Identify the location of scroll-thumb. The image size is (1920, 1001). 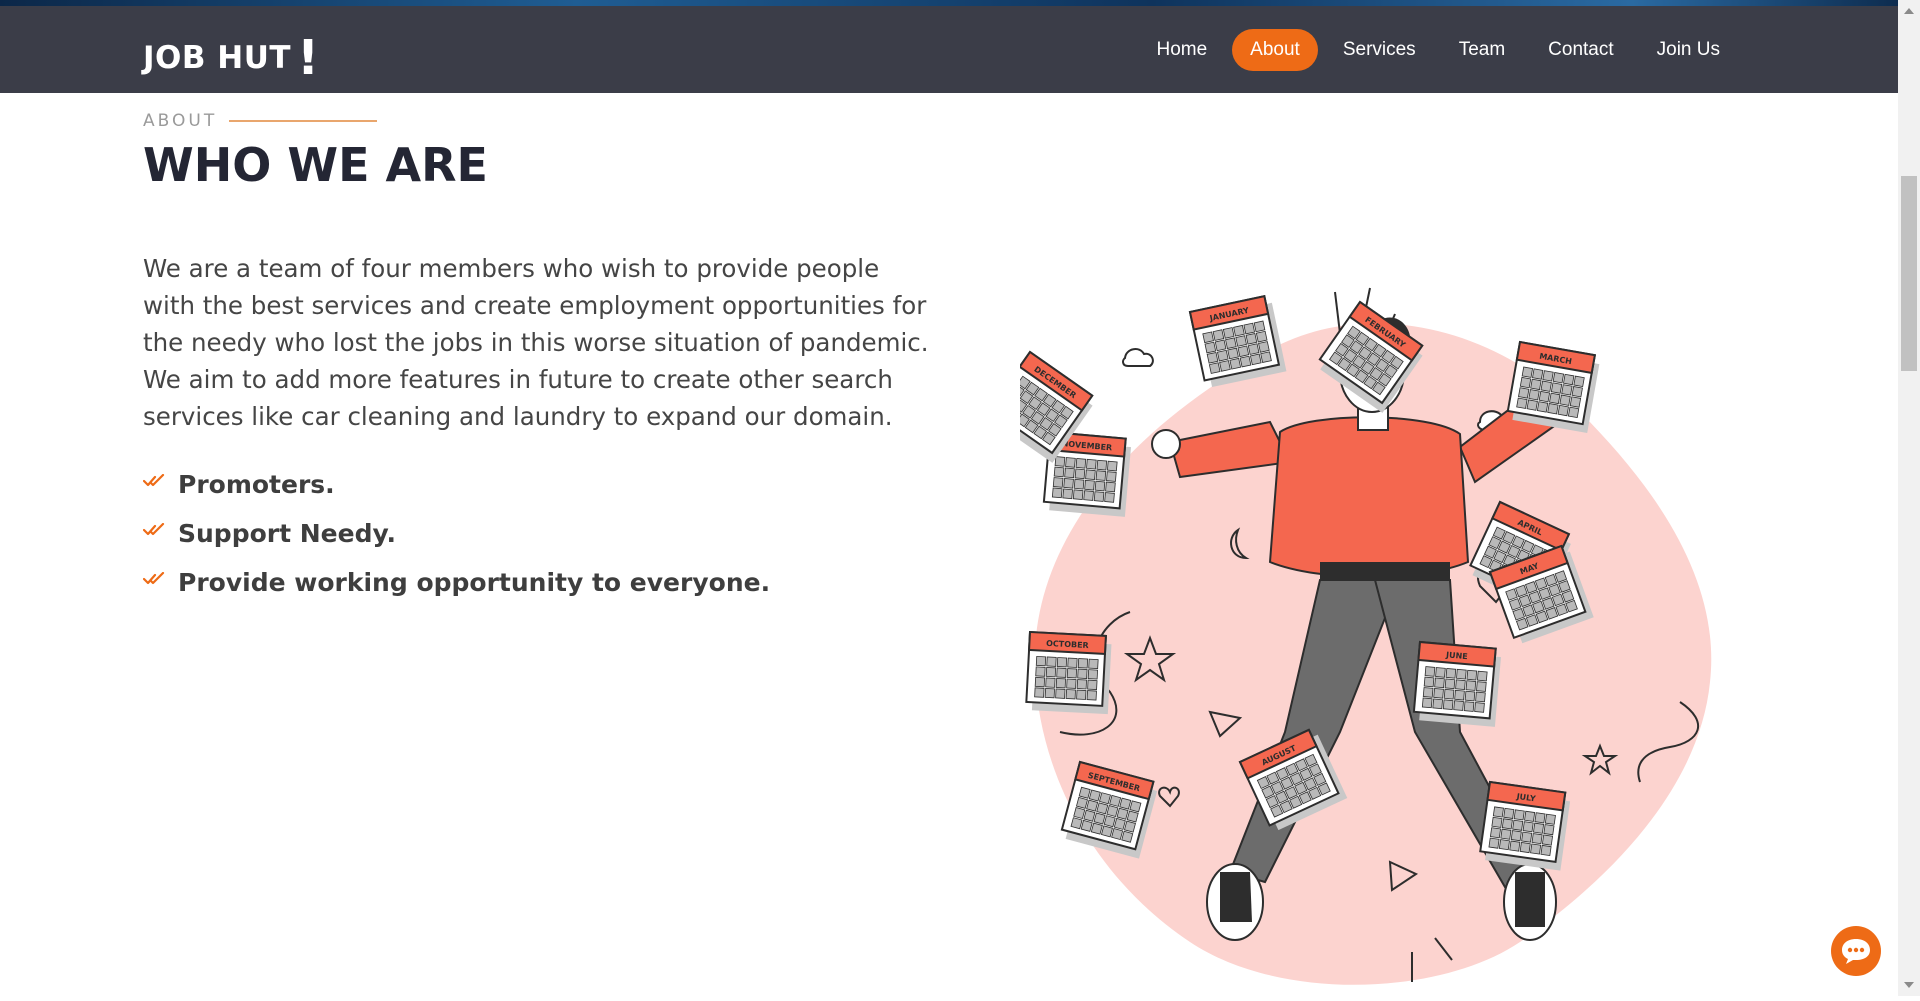
(1909, 273).